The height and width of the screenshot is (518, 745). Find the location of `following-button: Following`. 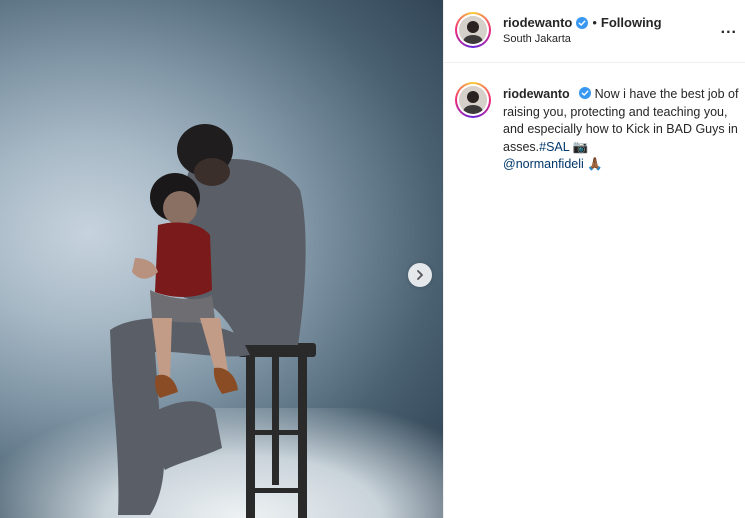

following-button: Following is located at coordinates (631, 22).